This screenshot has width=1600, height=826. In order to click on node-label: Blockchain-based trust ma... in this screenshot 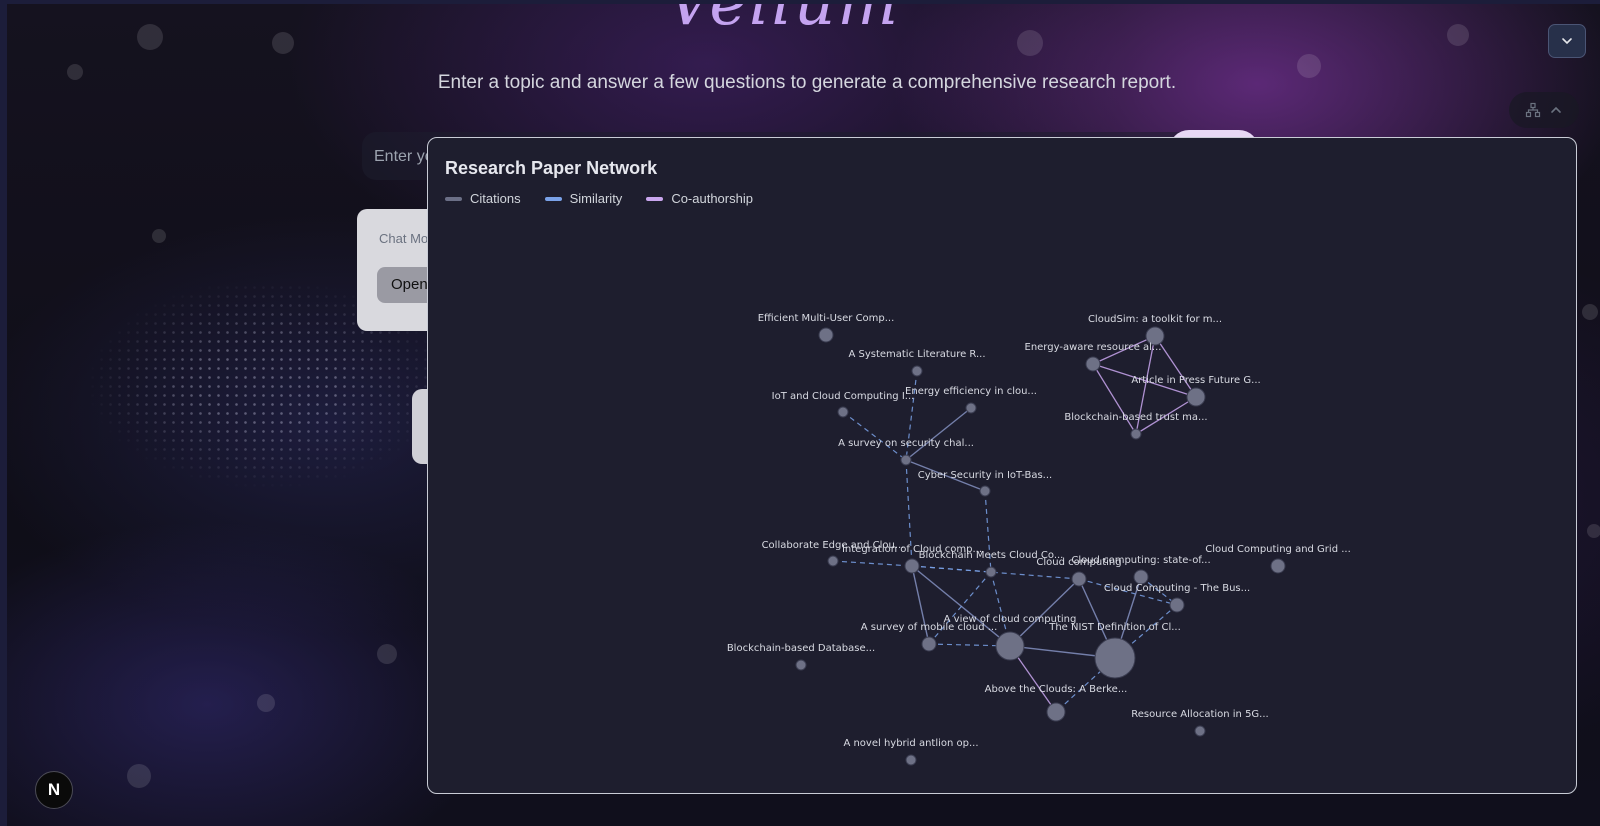, I will do `click(1135, 417)`.